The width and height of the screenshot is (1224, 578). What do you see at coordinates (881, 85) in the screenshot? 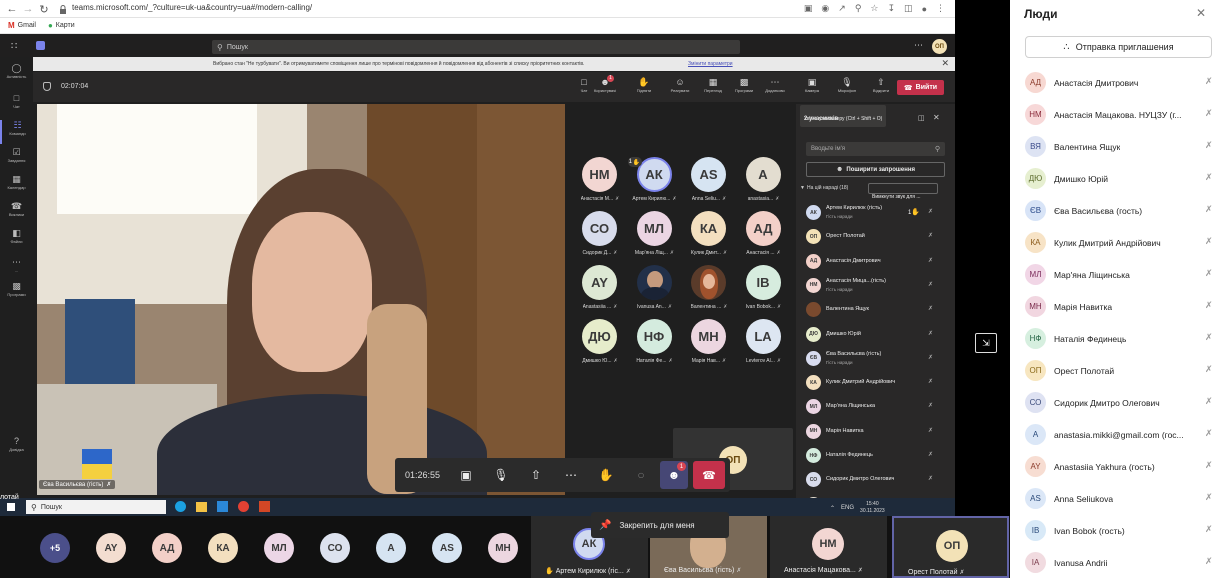
I see `toolbar-share: ⇧ Відкрити` at bounding box center [881, 85].